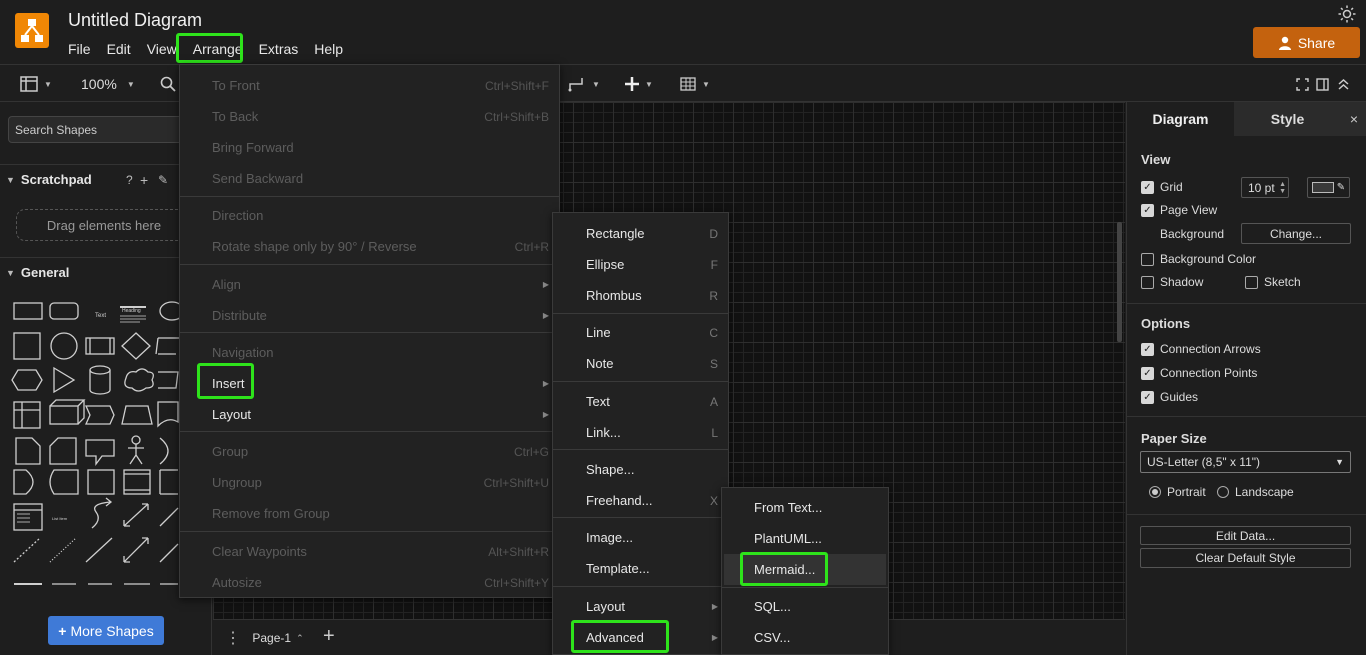 The height and width of the screenshot is (655, 1366). I want to click on more-shapes-button: + More Shapes, so click(106, 630).